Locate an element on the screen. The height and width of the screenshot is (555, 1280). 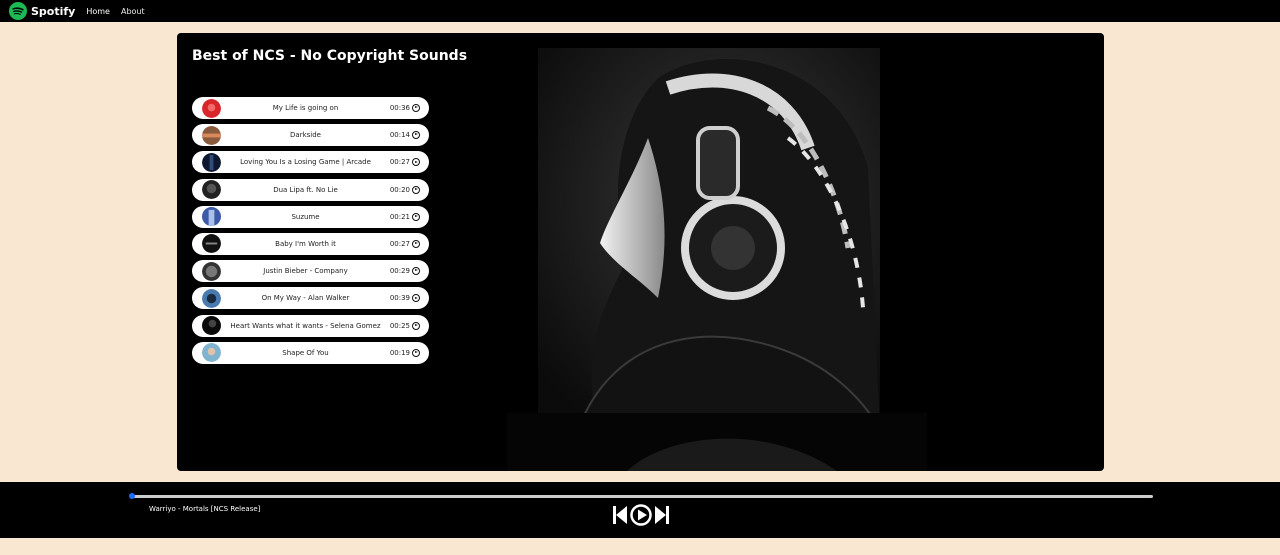
progress-knob is located at coordinates (132, 496).